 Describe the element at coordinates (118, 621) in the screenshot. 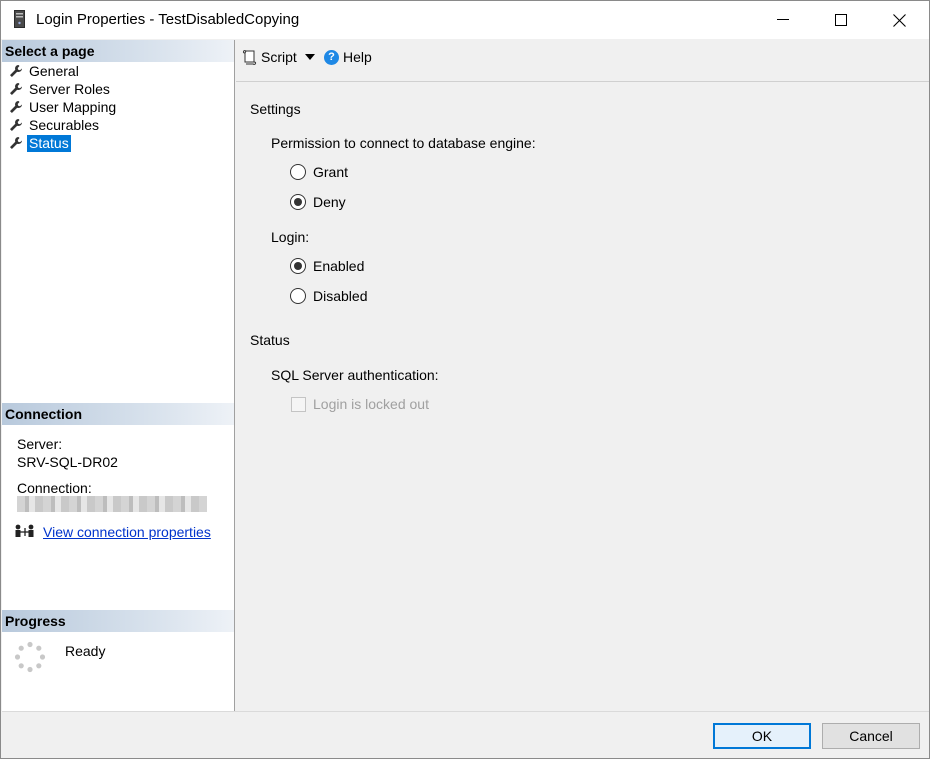

I see `progress-header: Progress` at that location.